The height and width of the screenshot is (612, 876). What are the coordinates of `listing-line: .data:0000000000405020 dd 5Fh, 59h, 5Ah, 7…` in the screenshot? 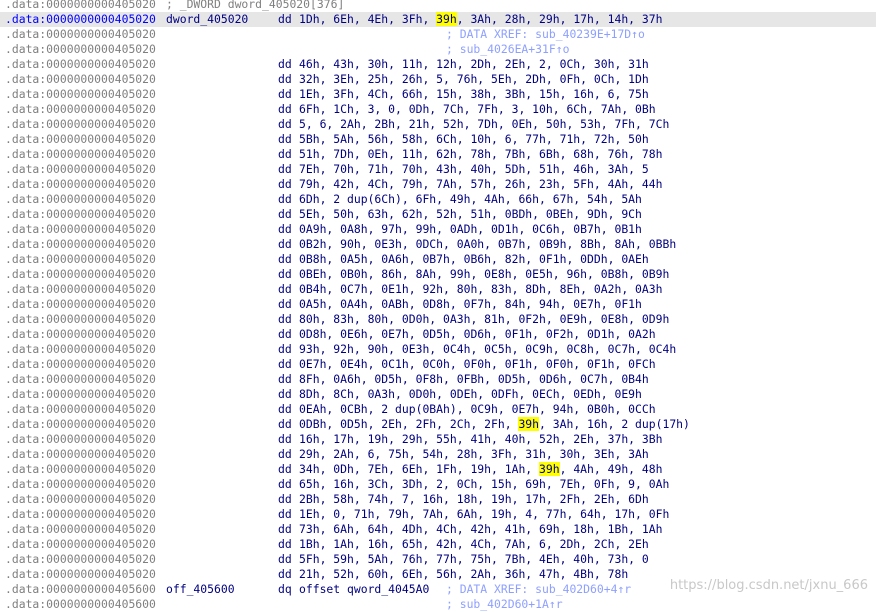 It's located at (438, 559).